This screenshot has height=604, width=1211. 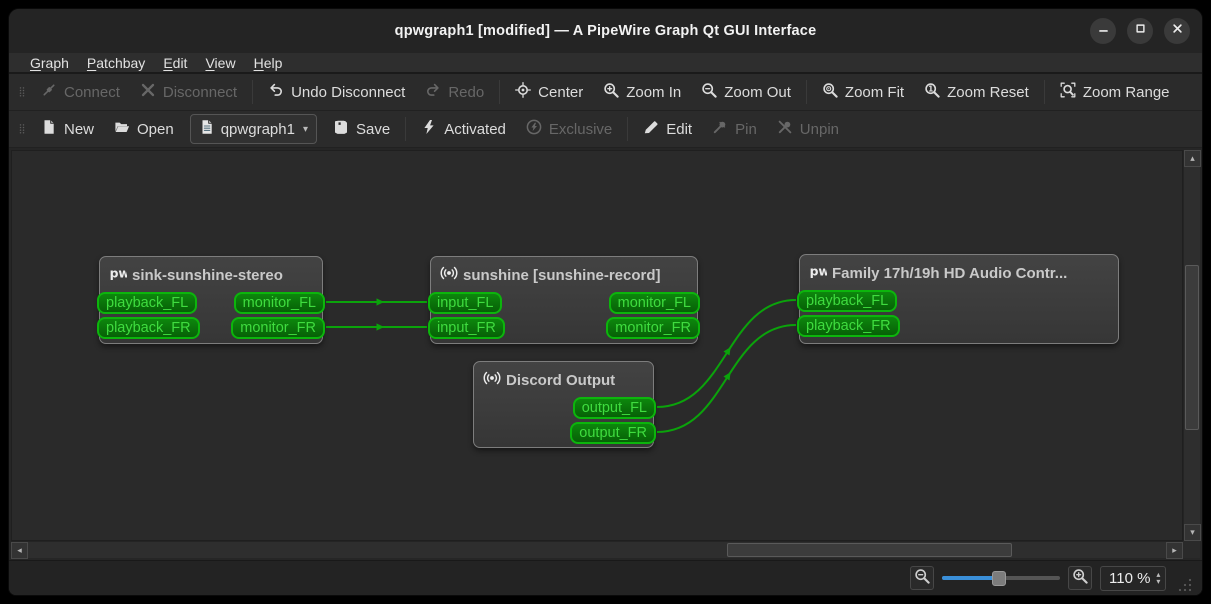 I want to click on minimize-button, so click(x=1103, y=31).